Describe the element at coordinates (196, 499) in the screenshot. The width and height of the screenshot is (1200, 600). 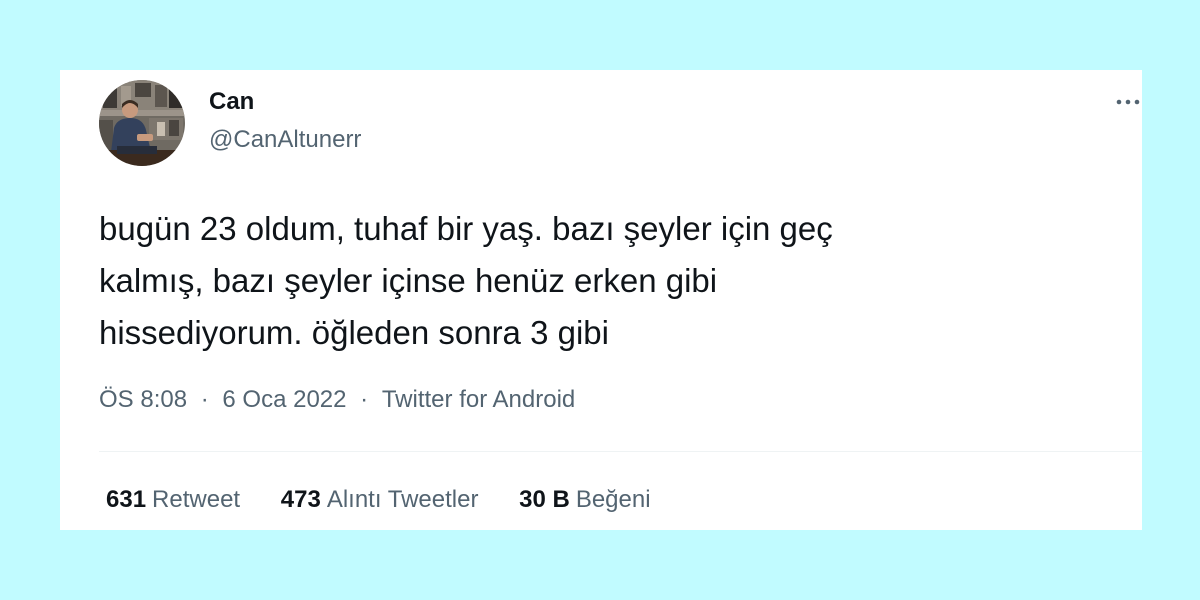
I see `stat-label: Retweet` at that location.